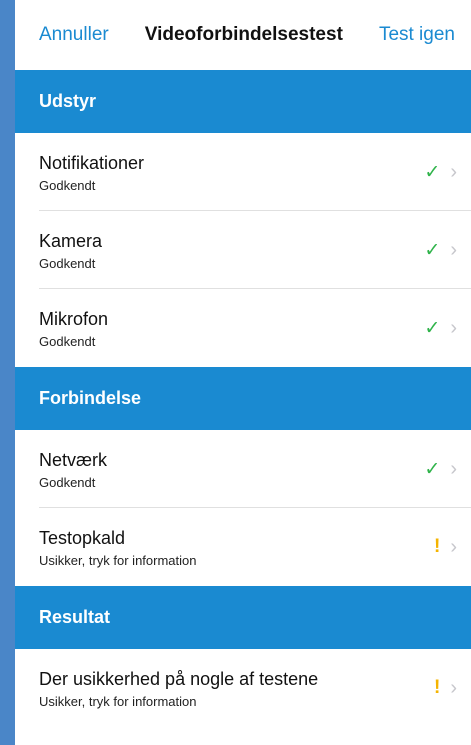 The image size is (471, 745). I want to click on row-notifications: Notifikationer Godkendt ✓ ›, so click(243, 172).